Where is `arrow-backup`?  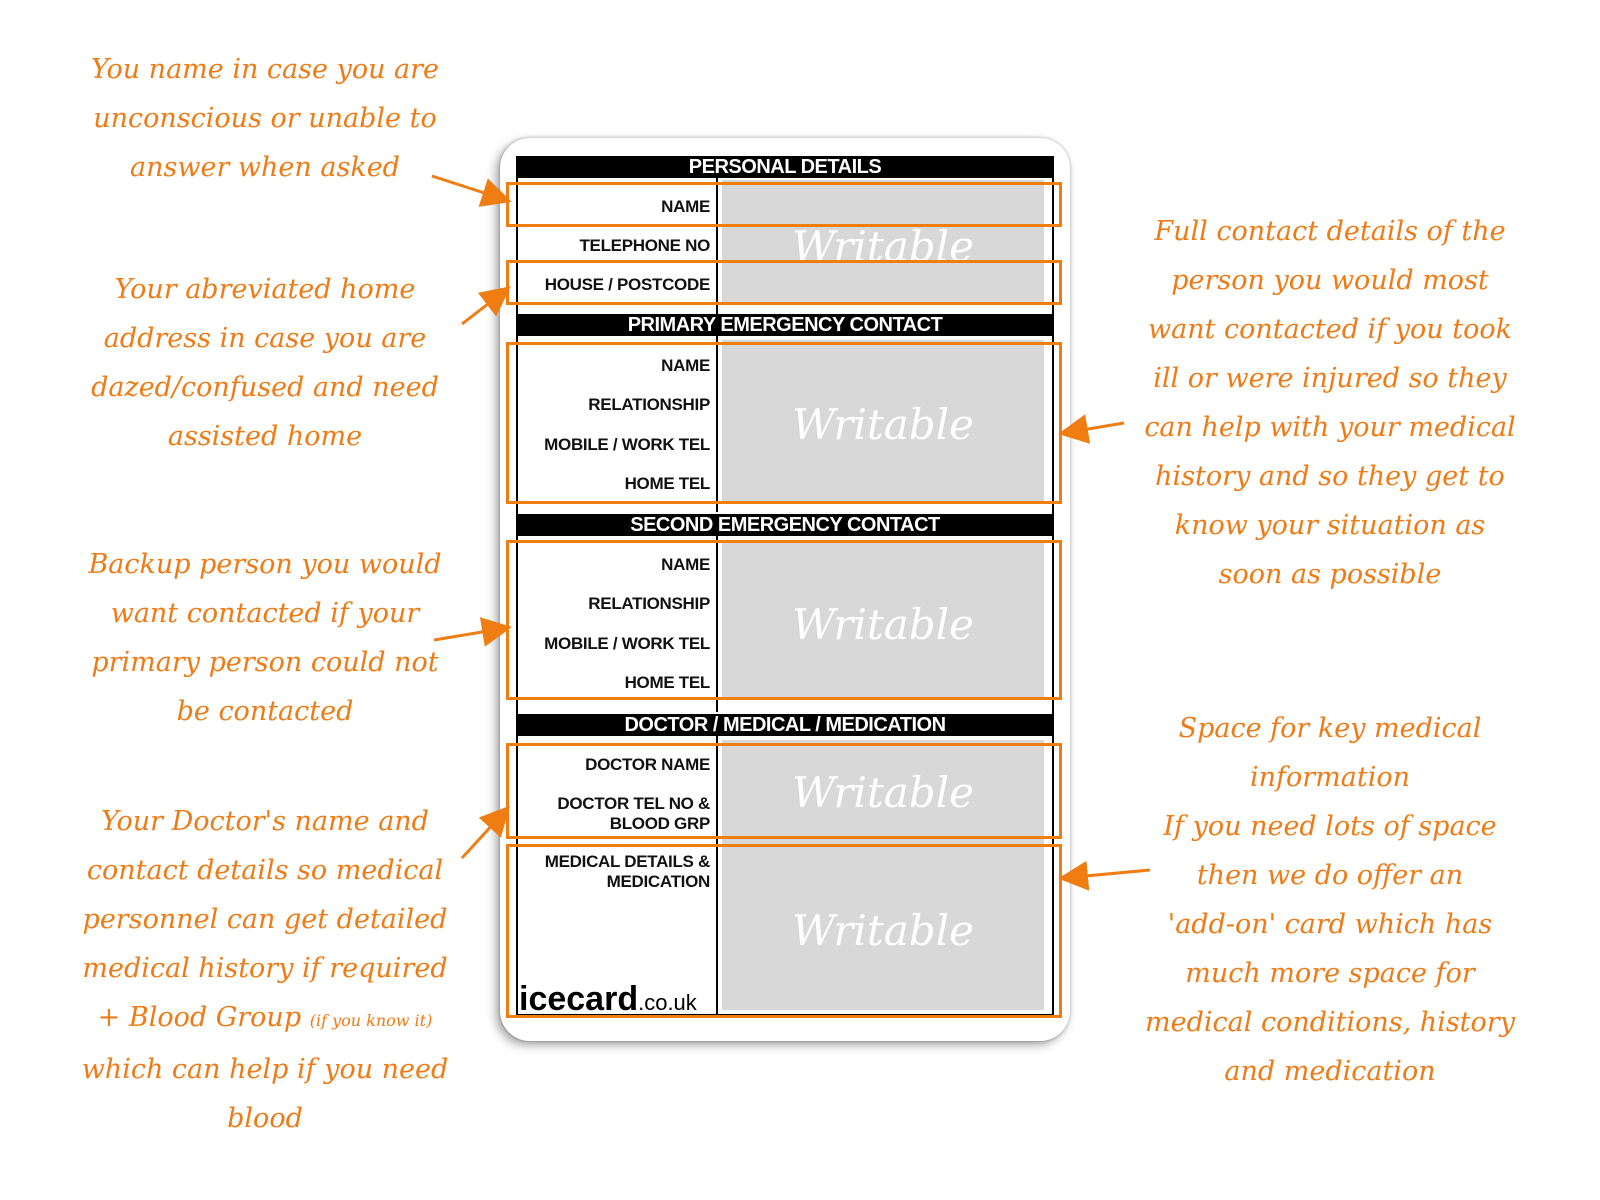 arrow-backup is located at coordinates (472, 632).